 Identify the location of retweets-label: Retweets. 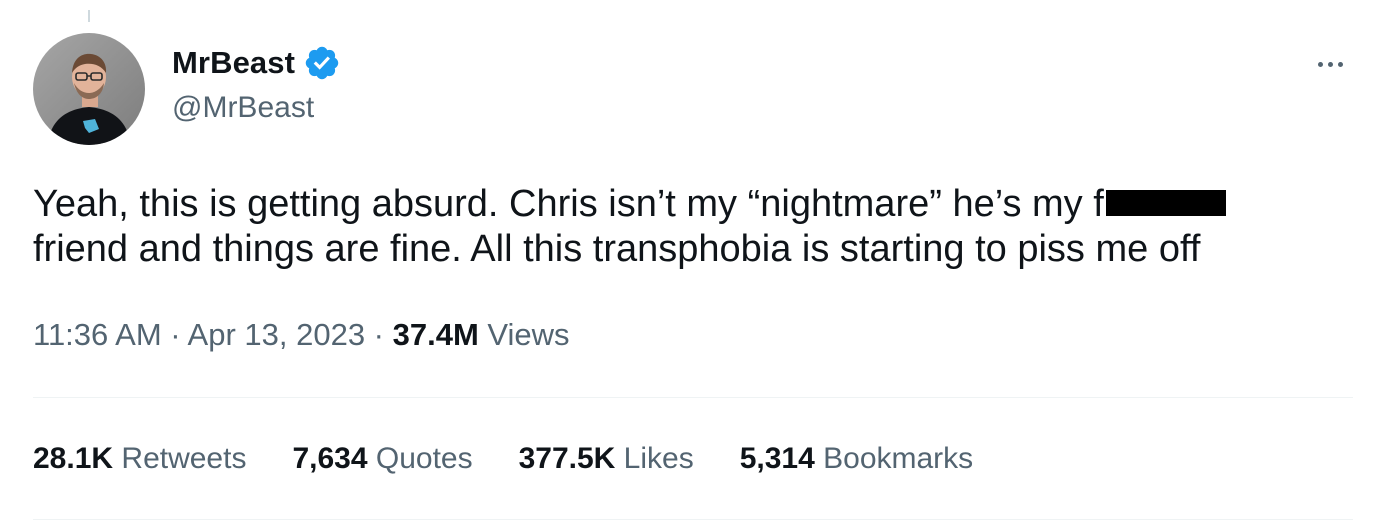
(180, 458).